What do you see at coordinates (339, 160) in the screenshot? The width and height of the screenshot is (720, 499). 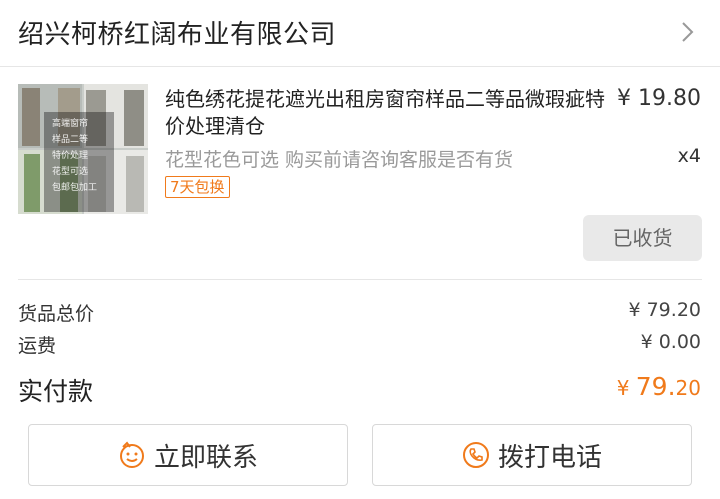 I see `product-spec: 花型花色可选 购买前请咨询客服是否有货` at bounding box center [339, 160].